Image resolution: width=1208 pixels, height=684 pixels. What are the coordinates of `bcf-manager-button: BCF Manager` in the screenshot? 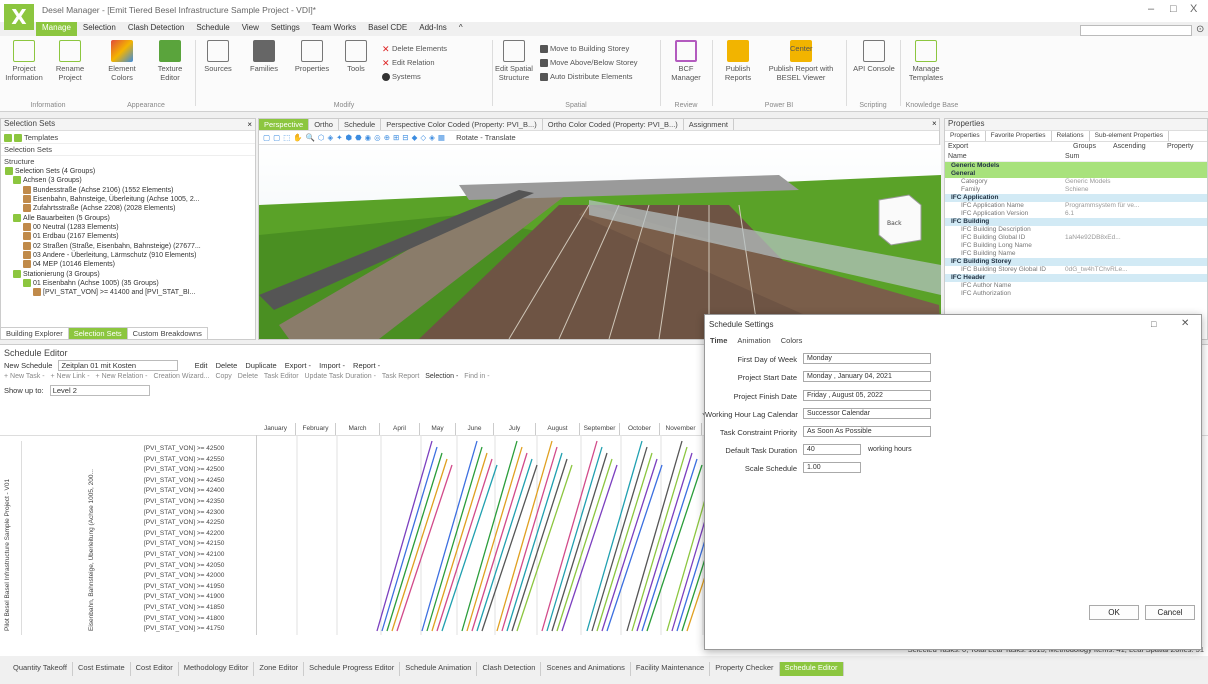 It's located at (686, 61).